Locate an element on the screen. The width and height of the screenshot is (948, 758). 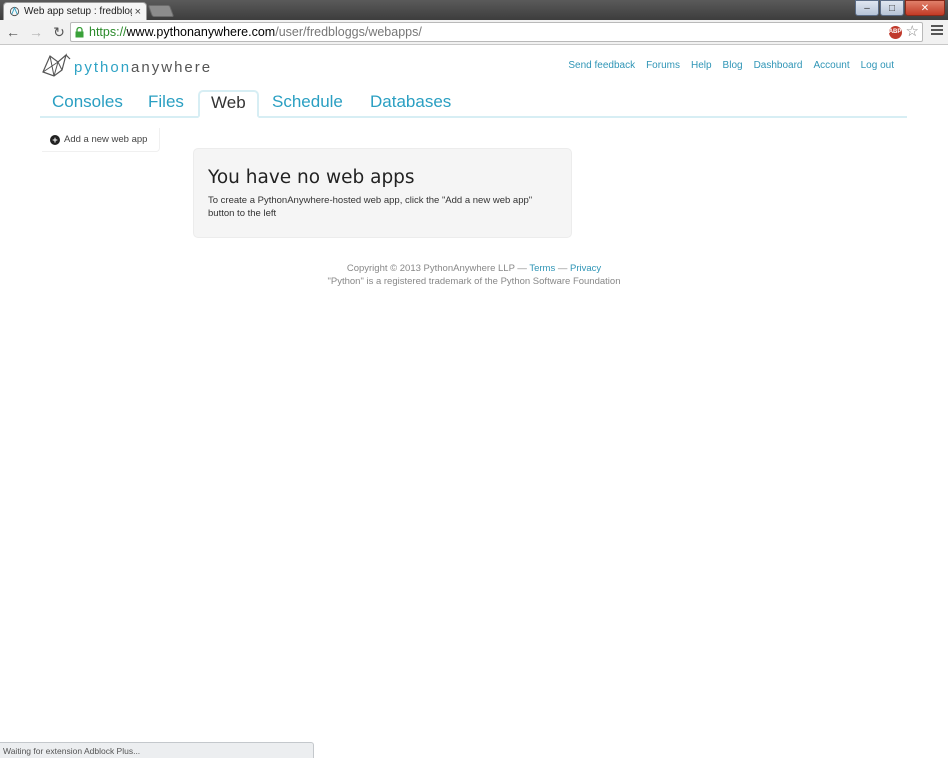
main-tabs: Consoles Files Web Schedule Databases is located at coordinates (473, 104).